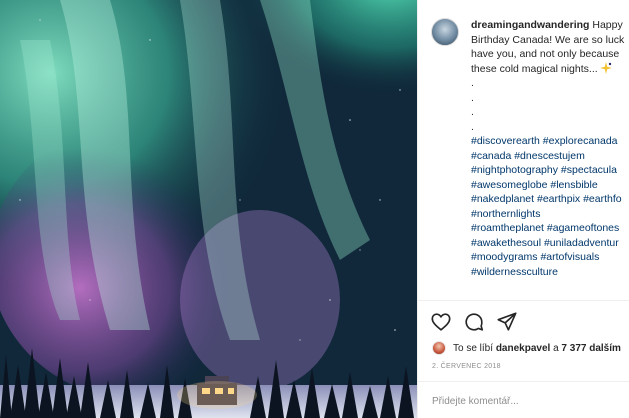 The width and height of the screenshot is (629, 418). I want to click on hashtag-line: #awesomeglobe #lensbible, so click(550, 185).